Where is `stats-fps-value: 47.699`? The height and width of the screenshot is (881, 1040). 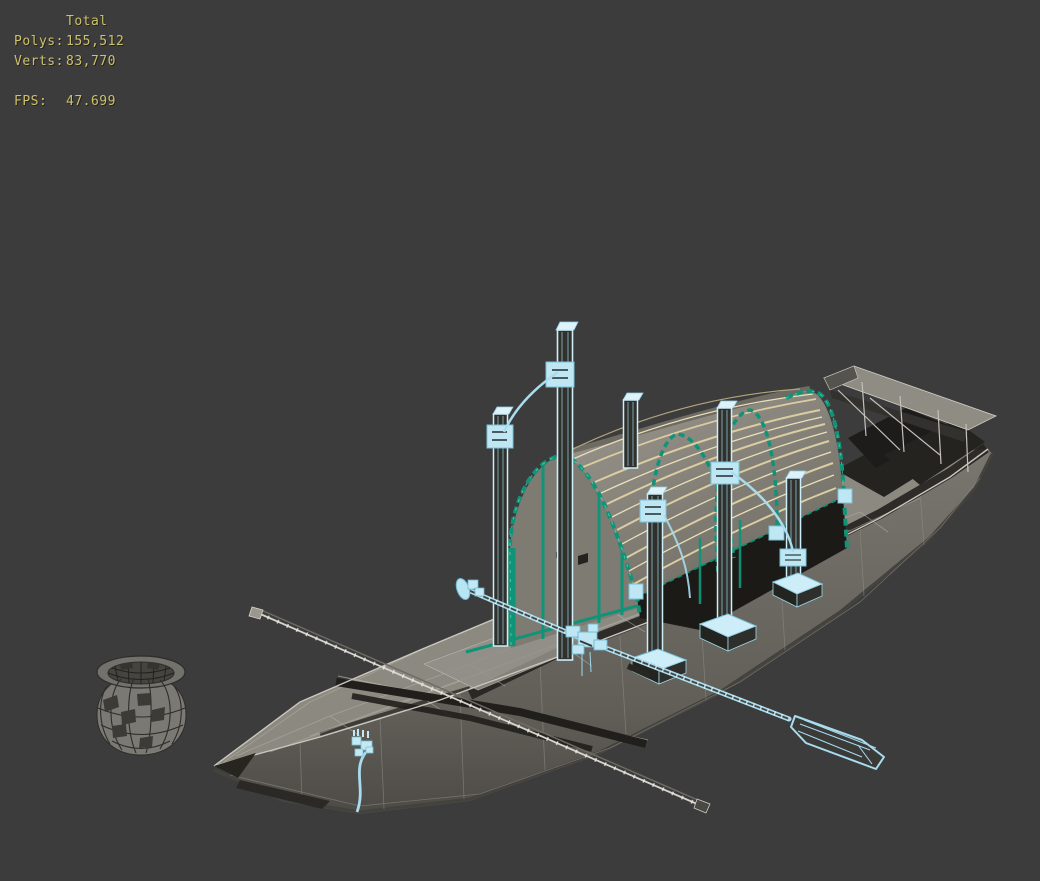
stats-fps-value: 47.699 is located at coordinates (91, 101).